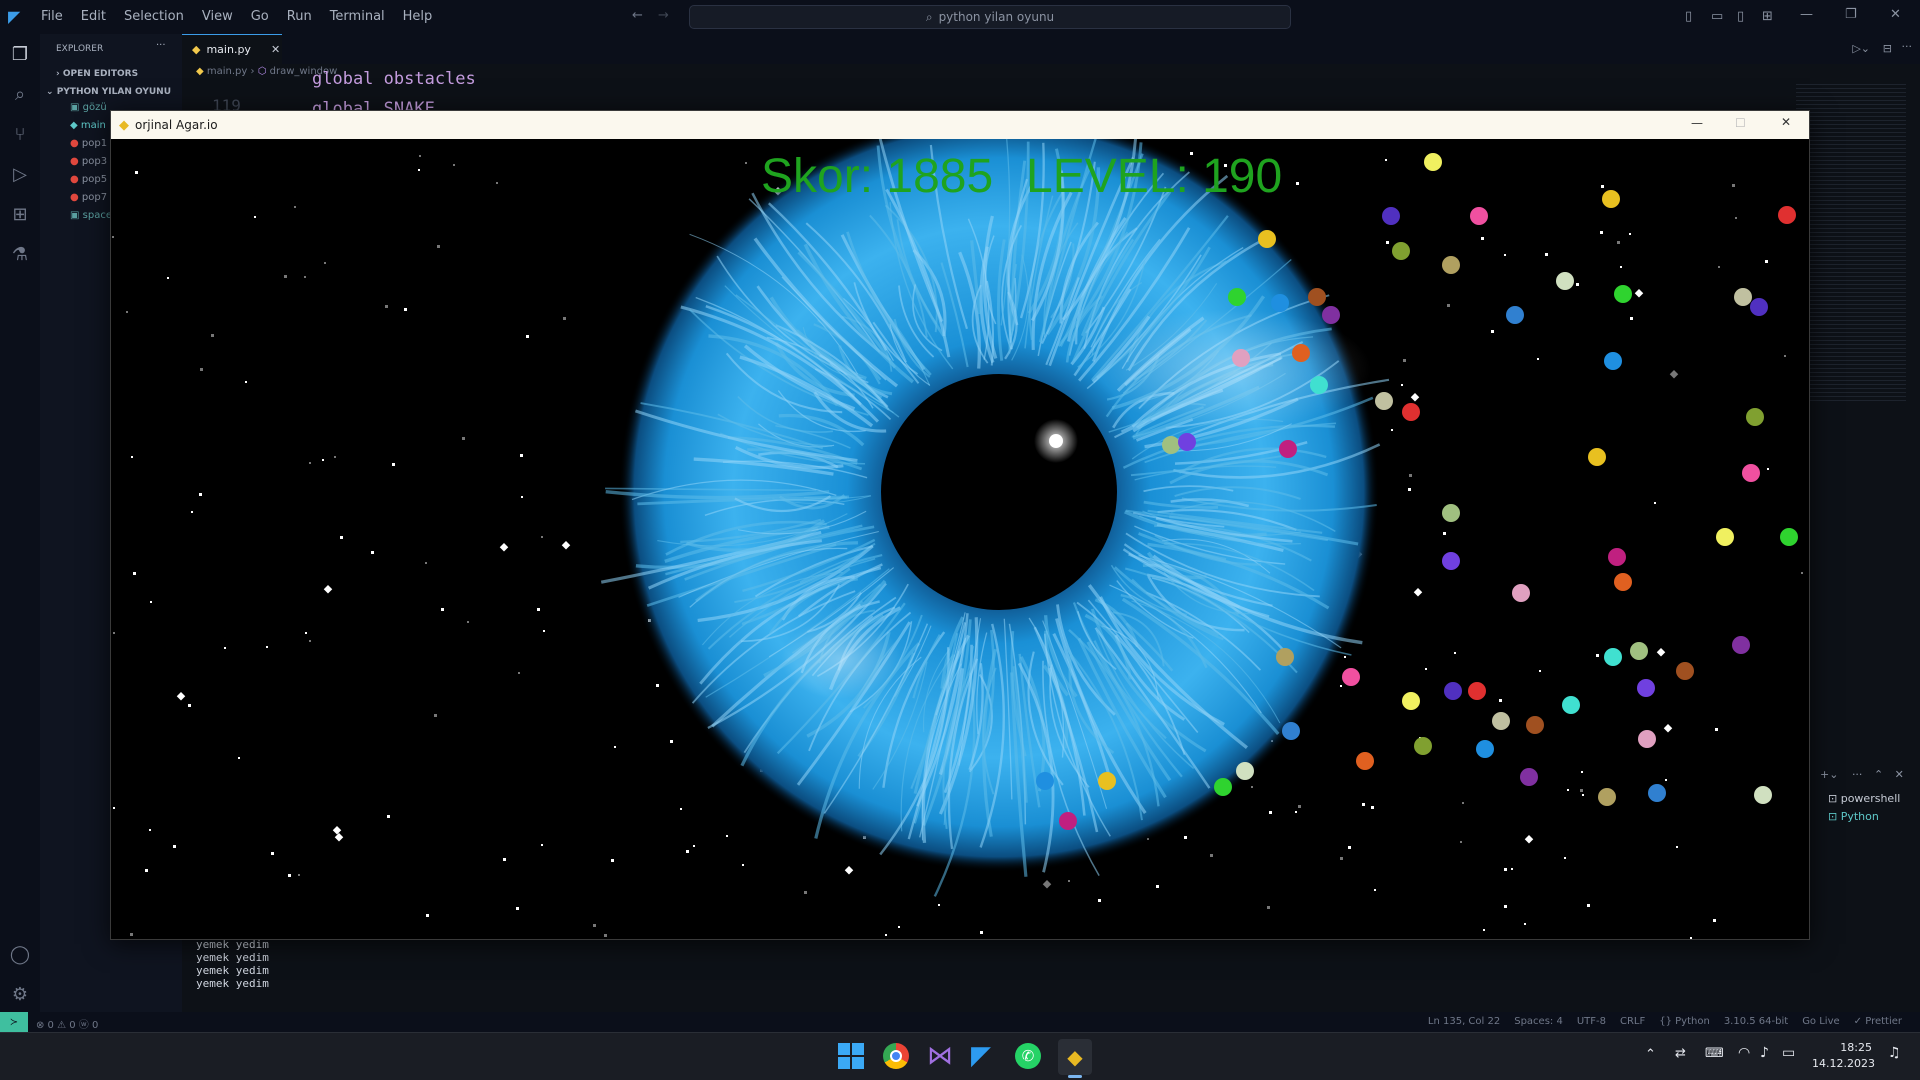  Describe the element at coordinates (1864, 817) in the screenshot. I see `terminal-tab-python: ⊡ Python` at that location.